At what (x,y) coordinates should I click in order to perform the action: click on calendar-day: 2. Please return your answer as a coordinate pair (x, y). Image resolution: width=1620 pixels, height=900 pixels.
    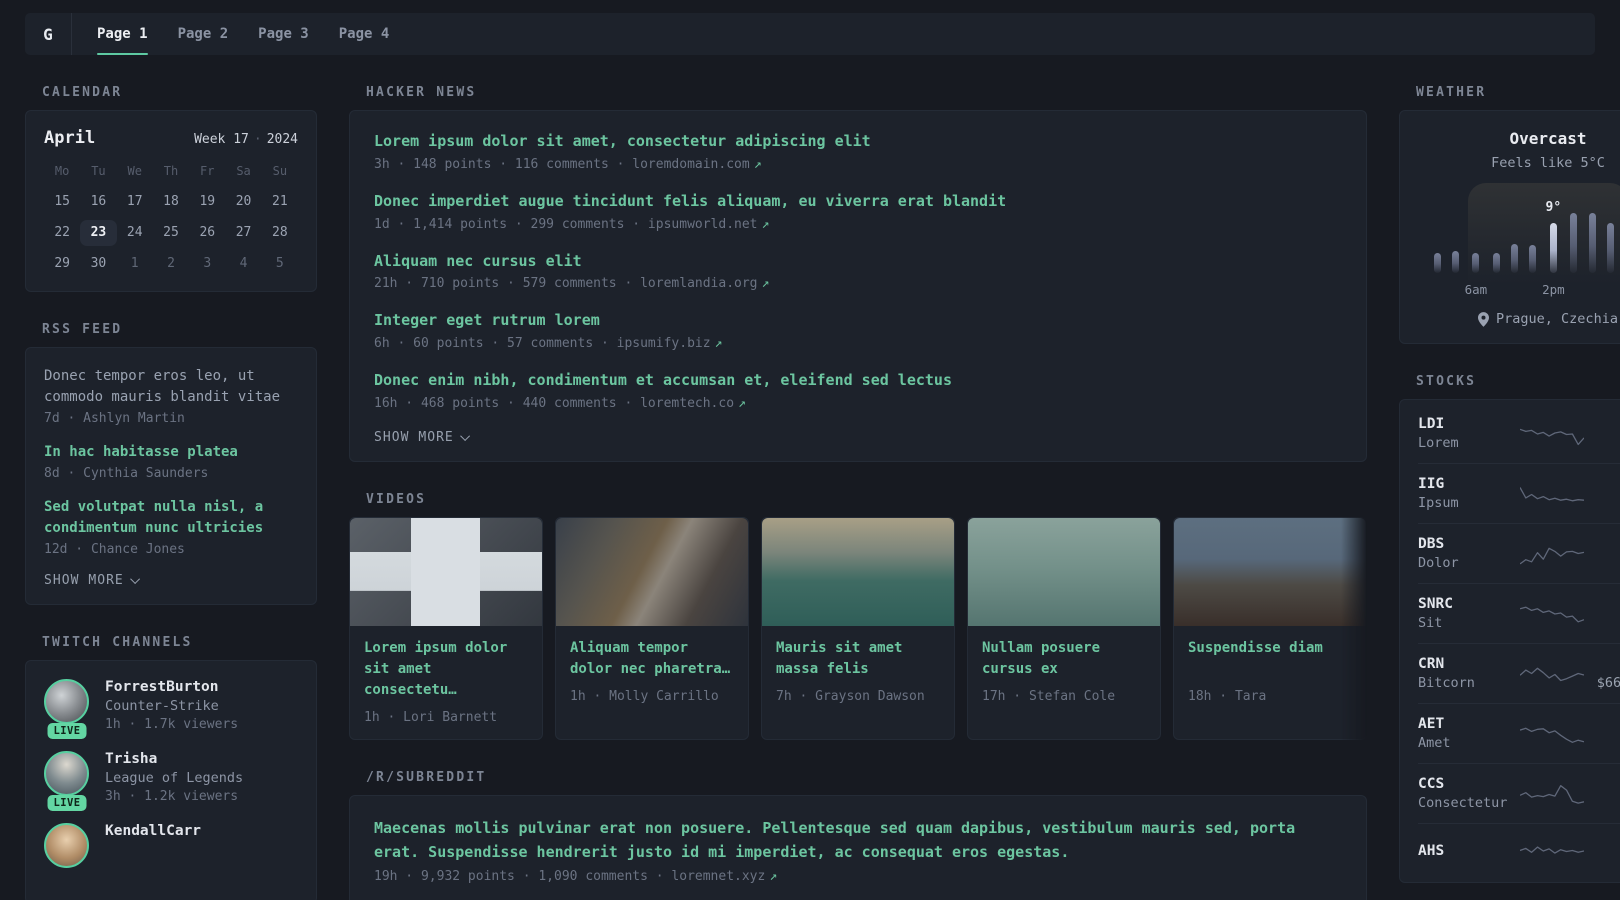
    Looking at the image, I should click on (171, 264).